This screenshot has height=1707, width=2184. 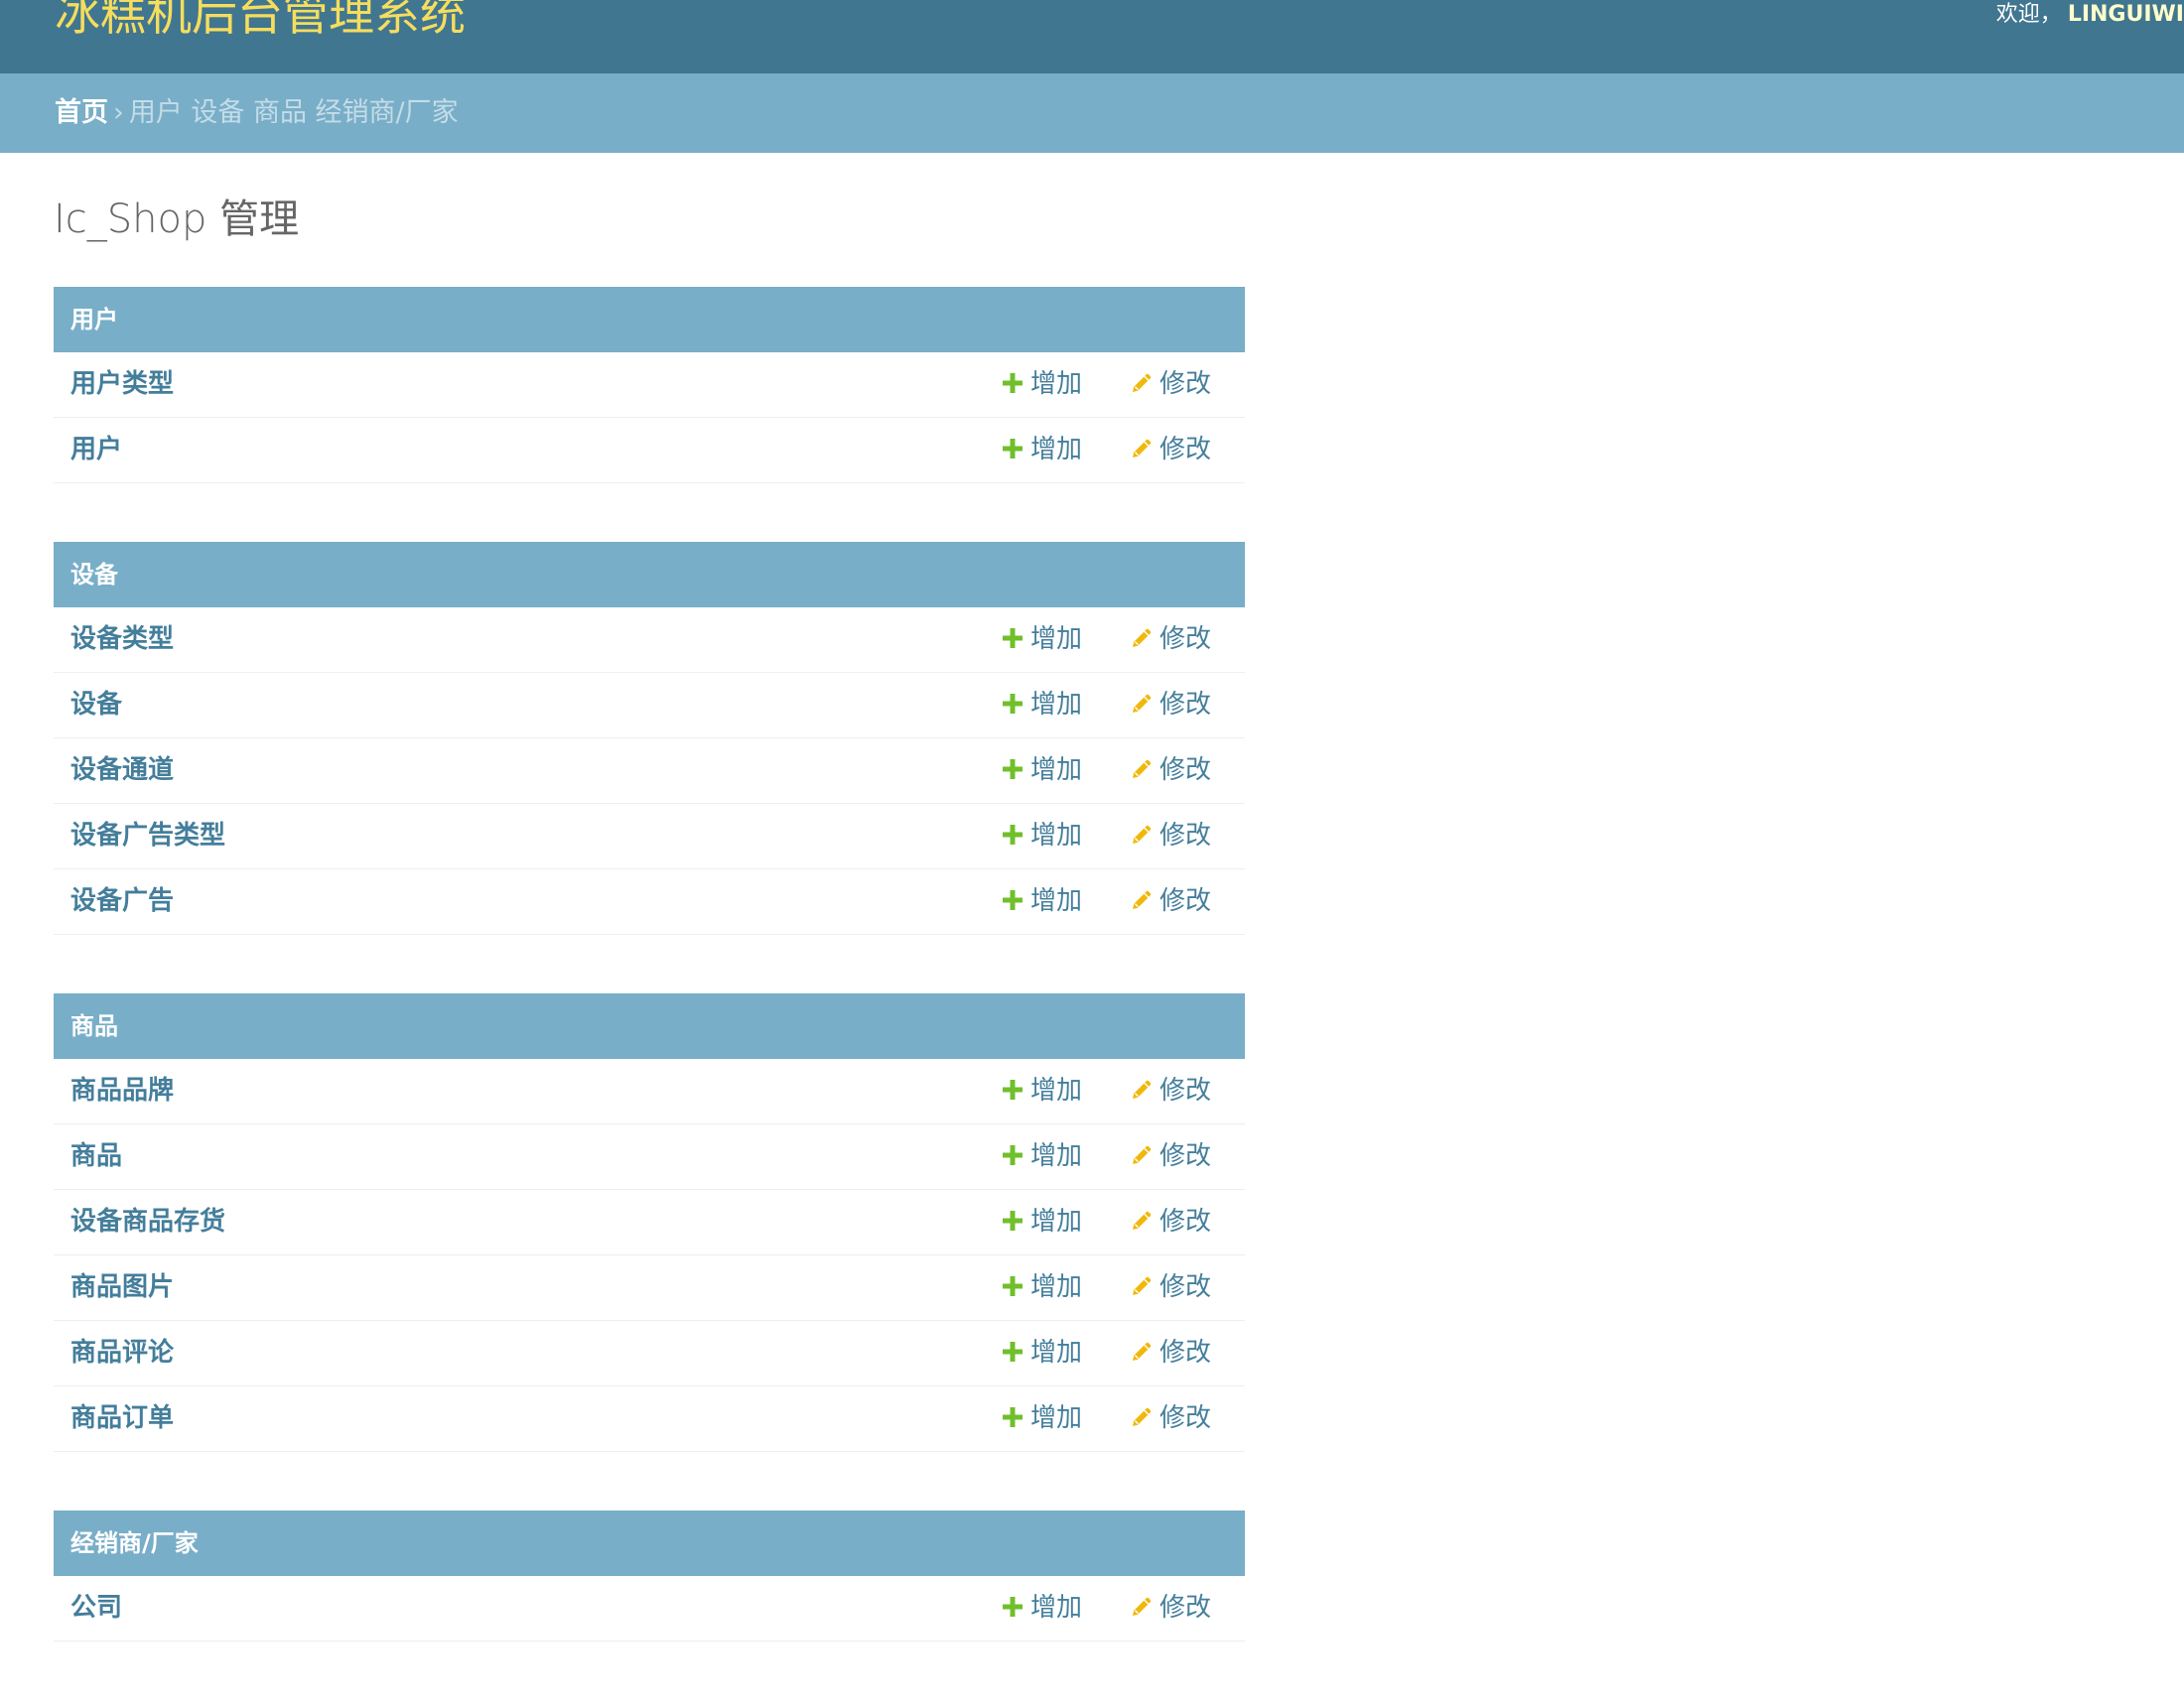 What do you see at coordinates (96, 449) in the screenshot?
I see `model-link: 用户` at bounding box center [96, 449].